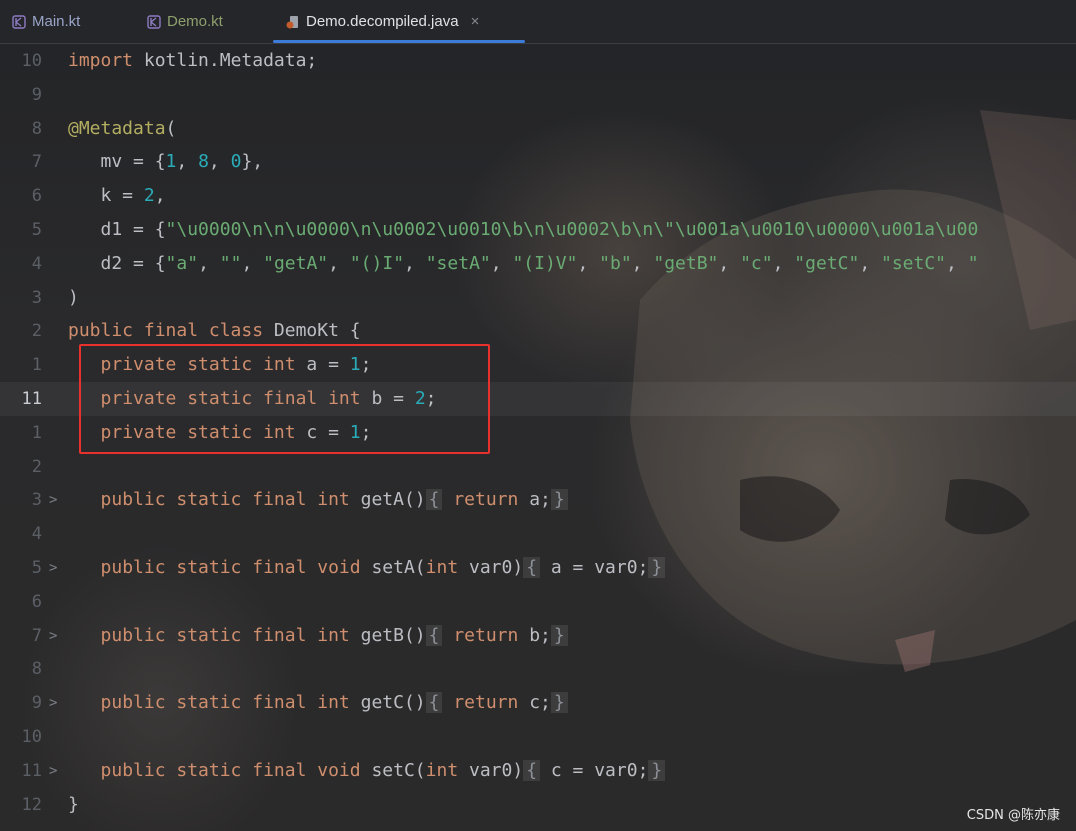  What do you see at coordinates (538, 602) in the screenshot?
I see `code-line: 6` at bounding box center [538, 602].